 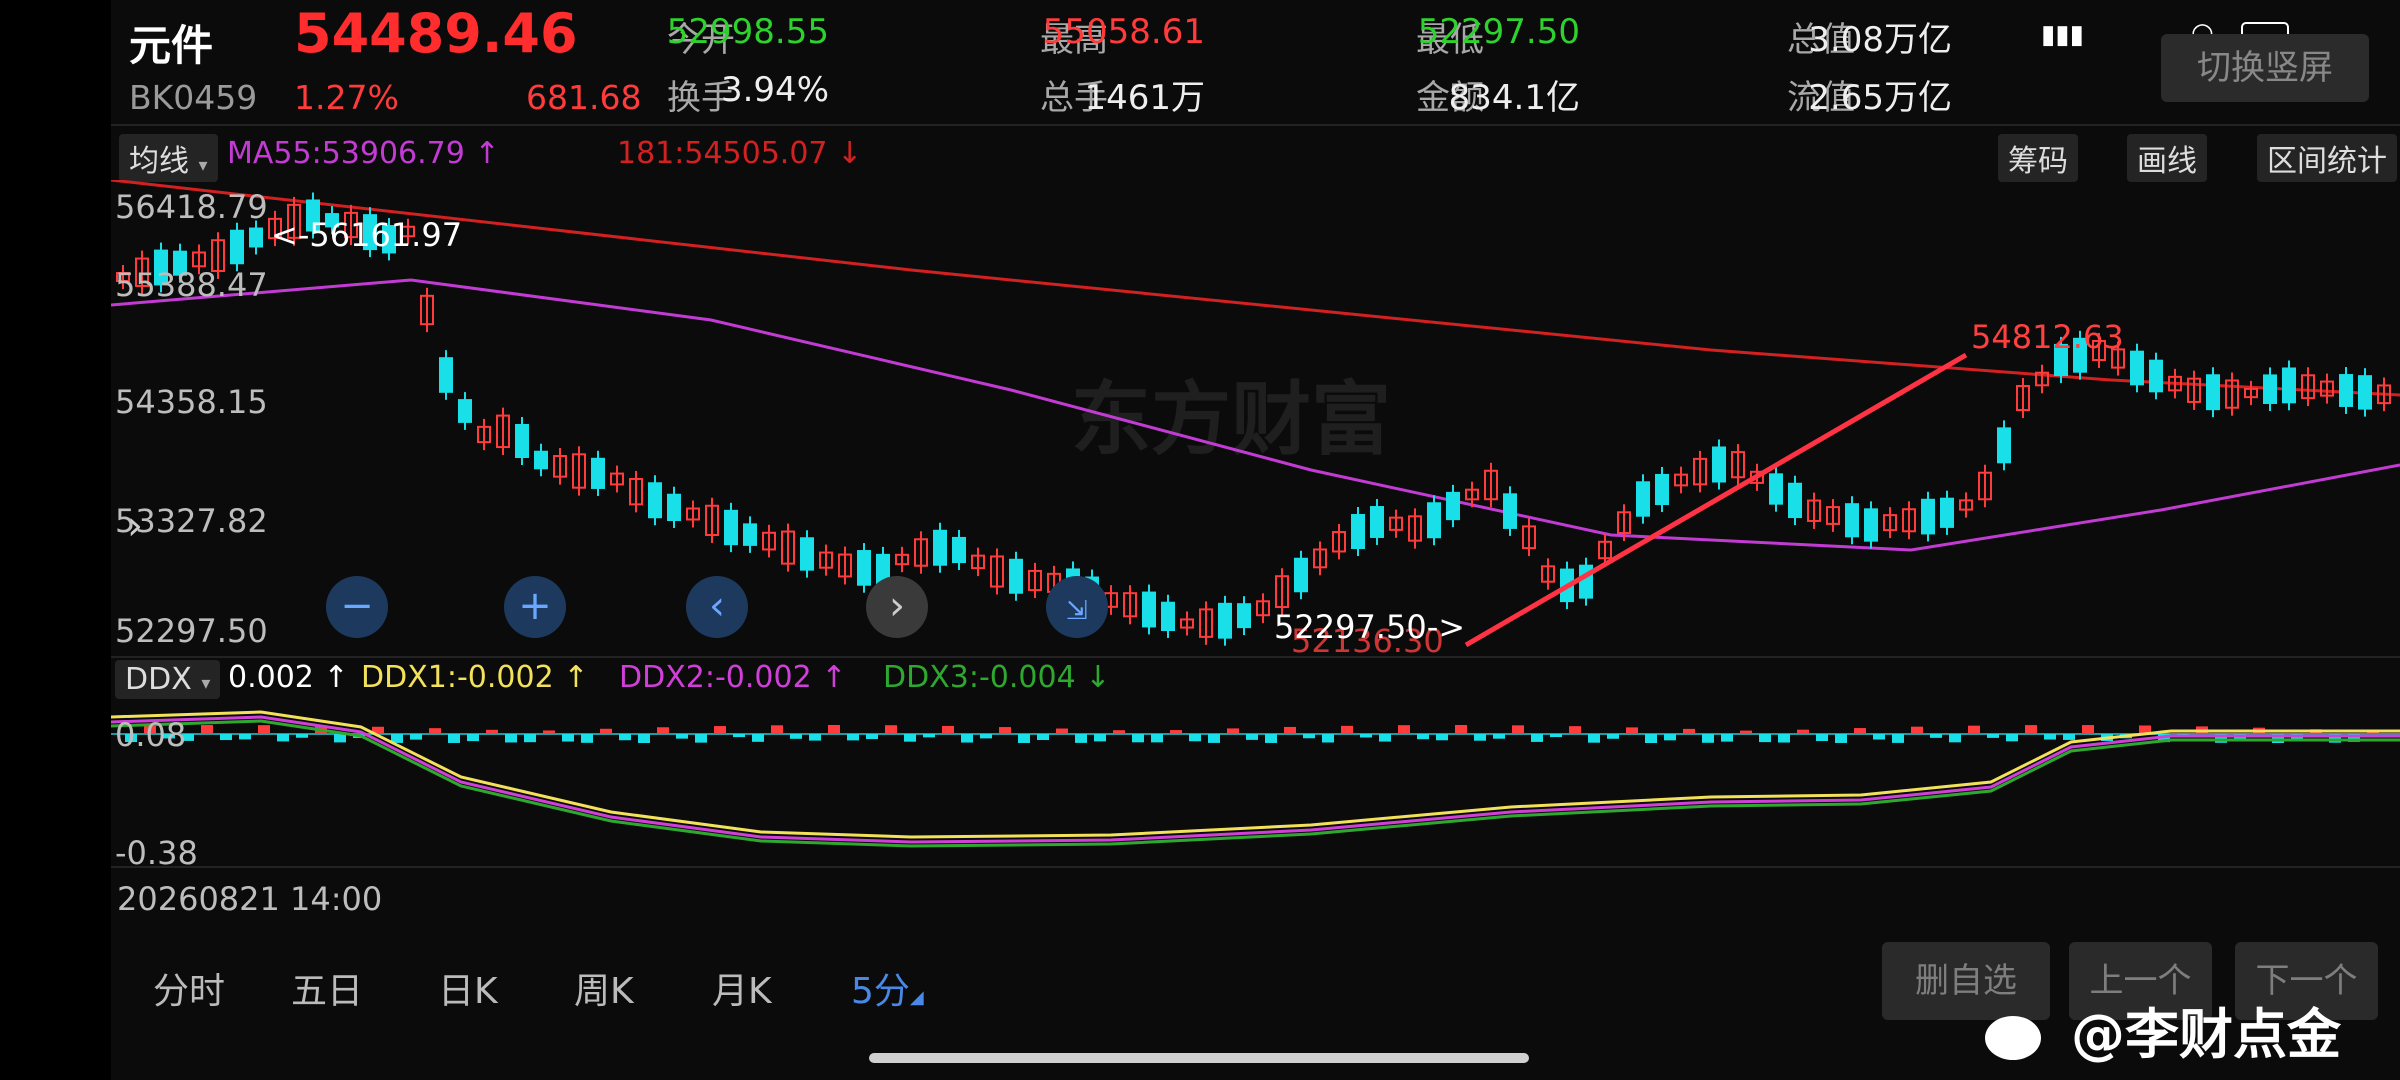 I want to click on quote-value: 52998.55, so click(x=747, y=32).